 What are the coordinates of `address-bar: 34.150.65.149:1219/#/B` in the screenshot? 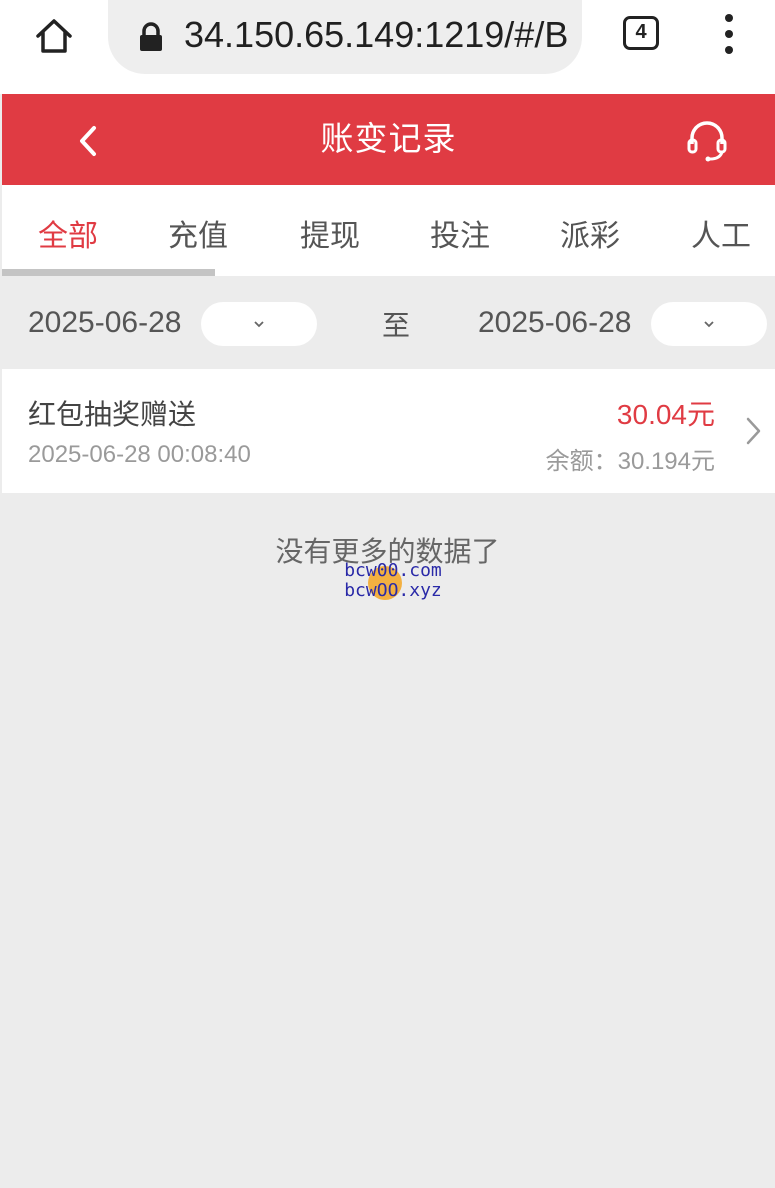 It's located at (345, 37).